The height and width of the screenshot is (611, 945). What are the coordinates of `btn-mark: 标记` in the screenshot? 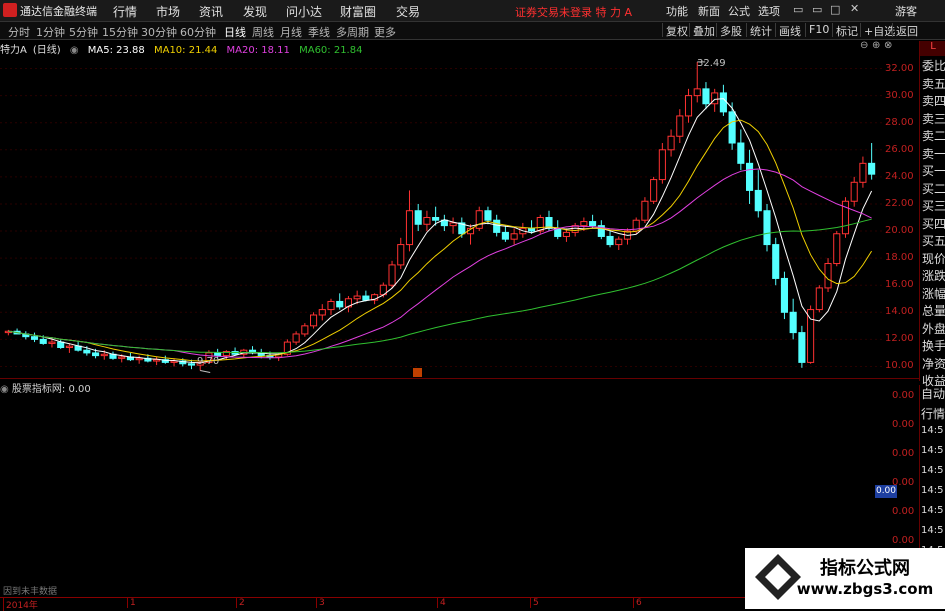 It's located at (846, 30).